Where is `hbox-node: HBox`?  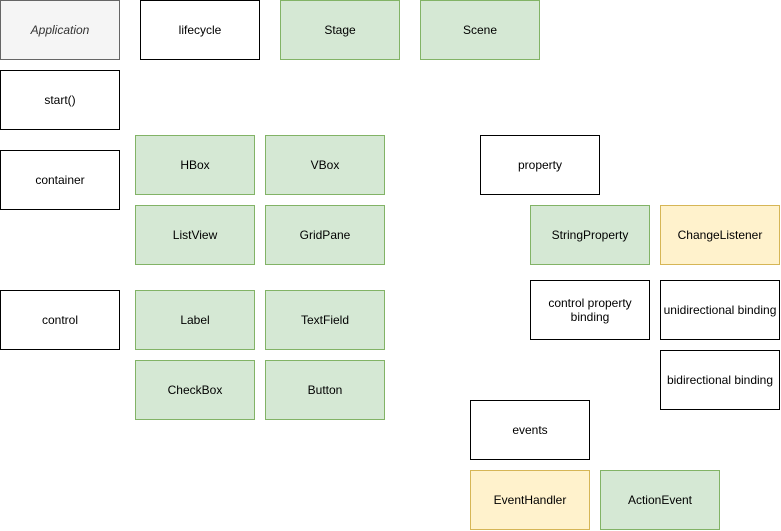 hbox-node: HBox is located at coordinates (195, 165).